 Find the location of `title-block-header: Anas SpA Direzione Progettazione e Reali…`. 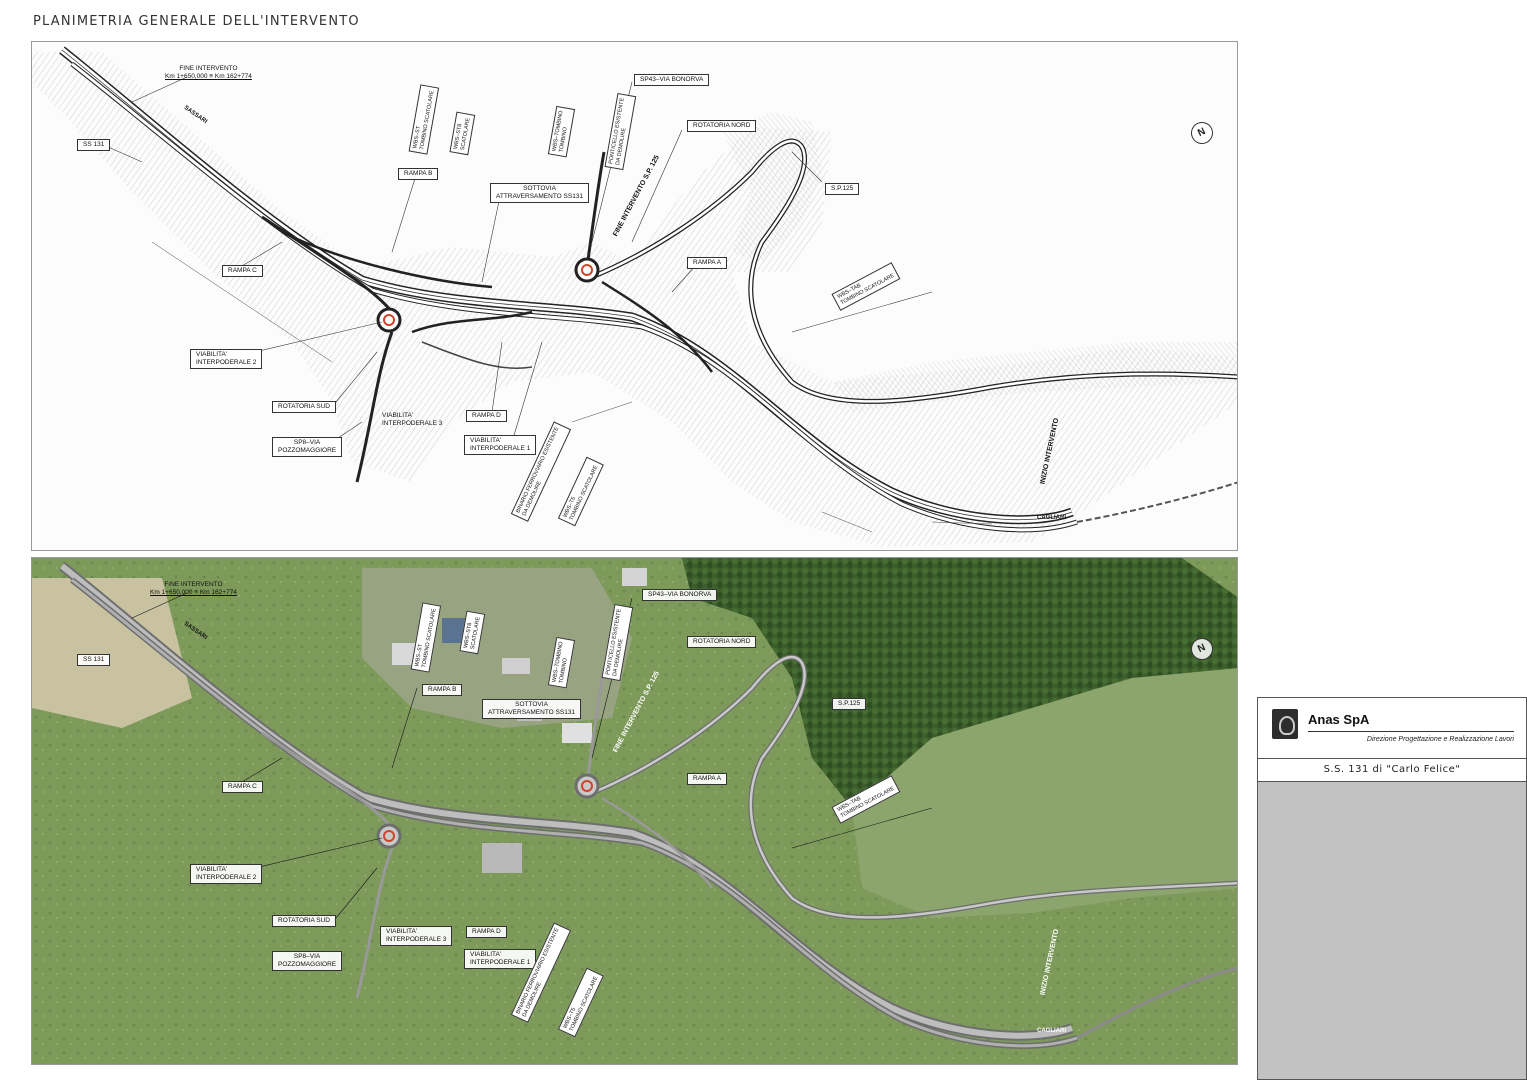

title-block-header: Anas SpA Direzione Progettazione e Reali… is located at coordinates (1392, 728).